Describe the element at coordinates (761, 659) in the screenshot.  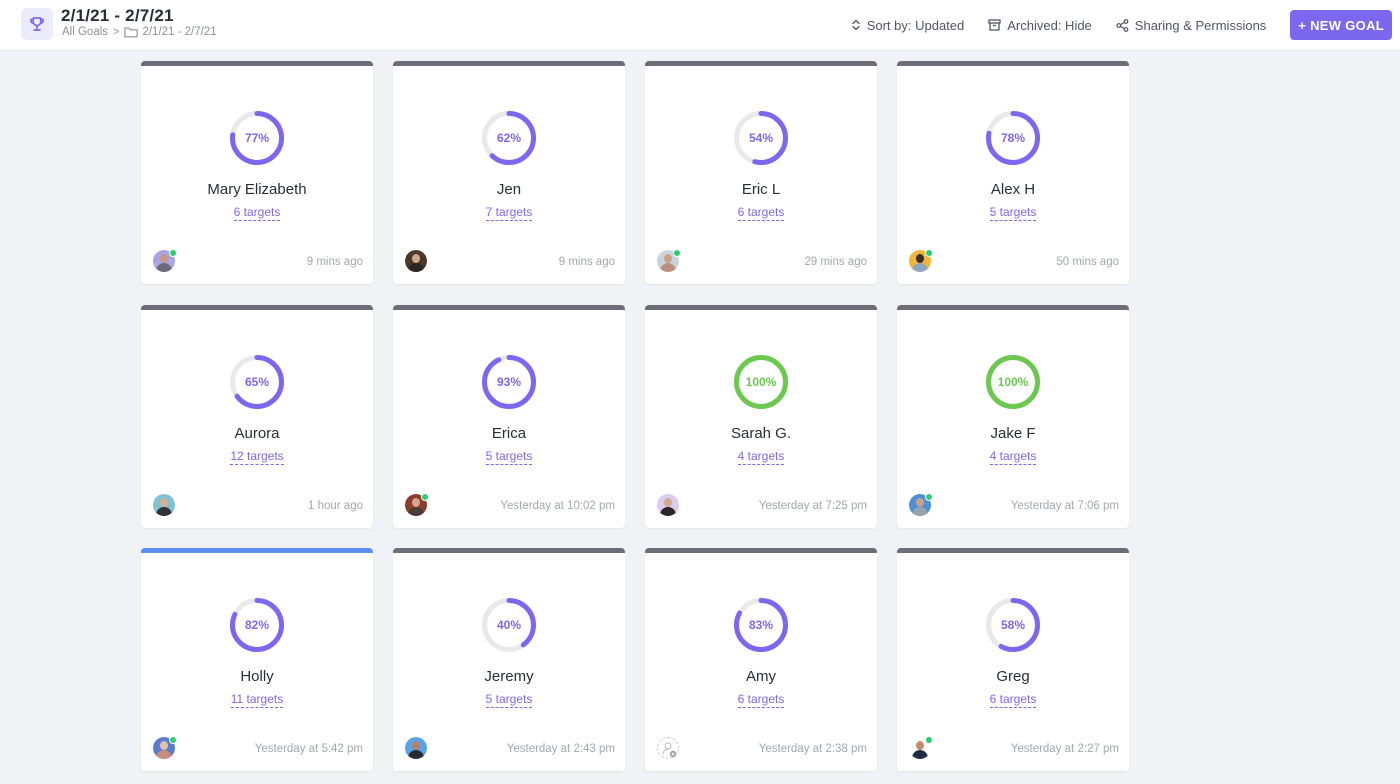
I see `goal-card: 83% Amy 6 targets Yesterday at 2:38 pm` at that location.